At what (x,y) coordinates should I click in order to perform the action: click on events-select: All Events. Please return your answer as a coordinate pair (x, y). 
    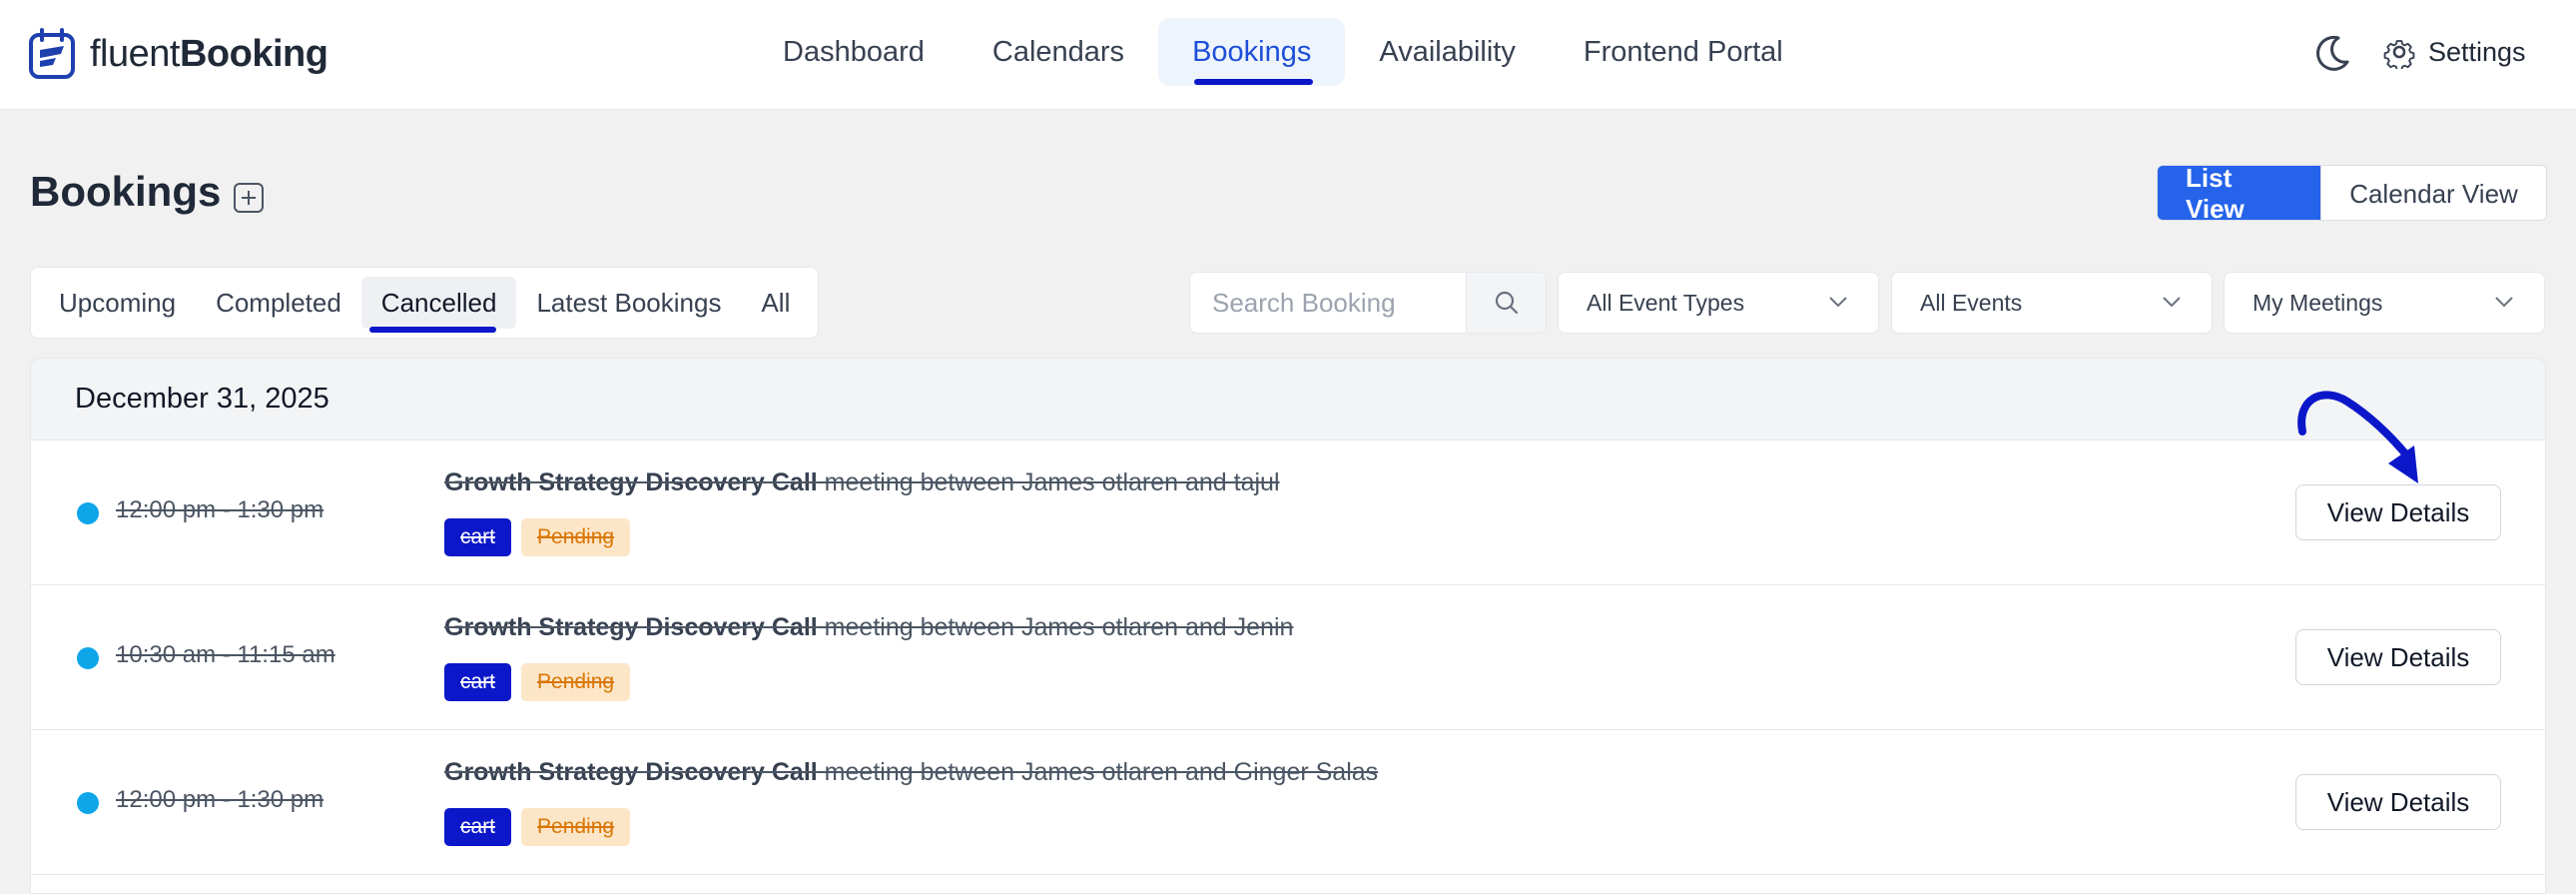
    Looking at the image, I should click on (2052, 303).